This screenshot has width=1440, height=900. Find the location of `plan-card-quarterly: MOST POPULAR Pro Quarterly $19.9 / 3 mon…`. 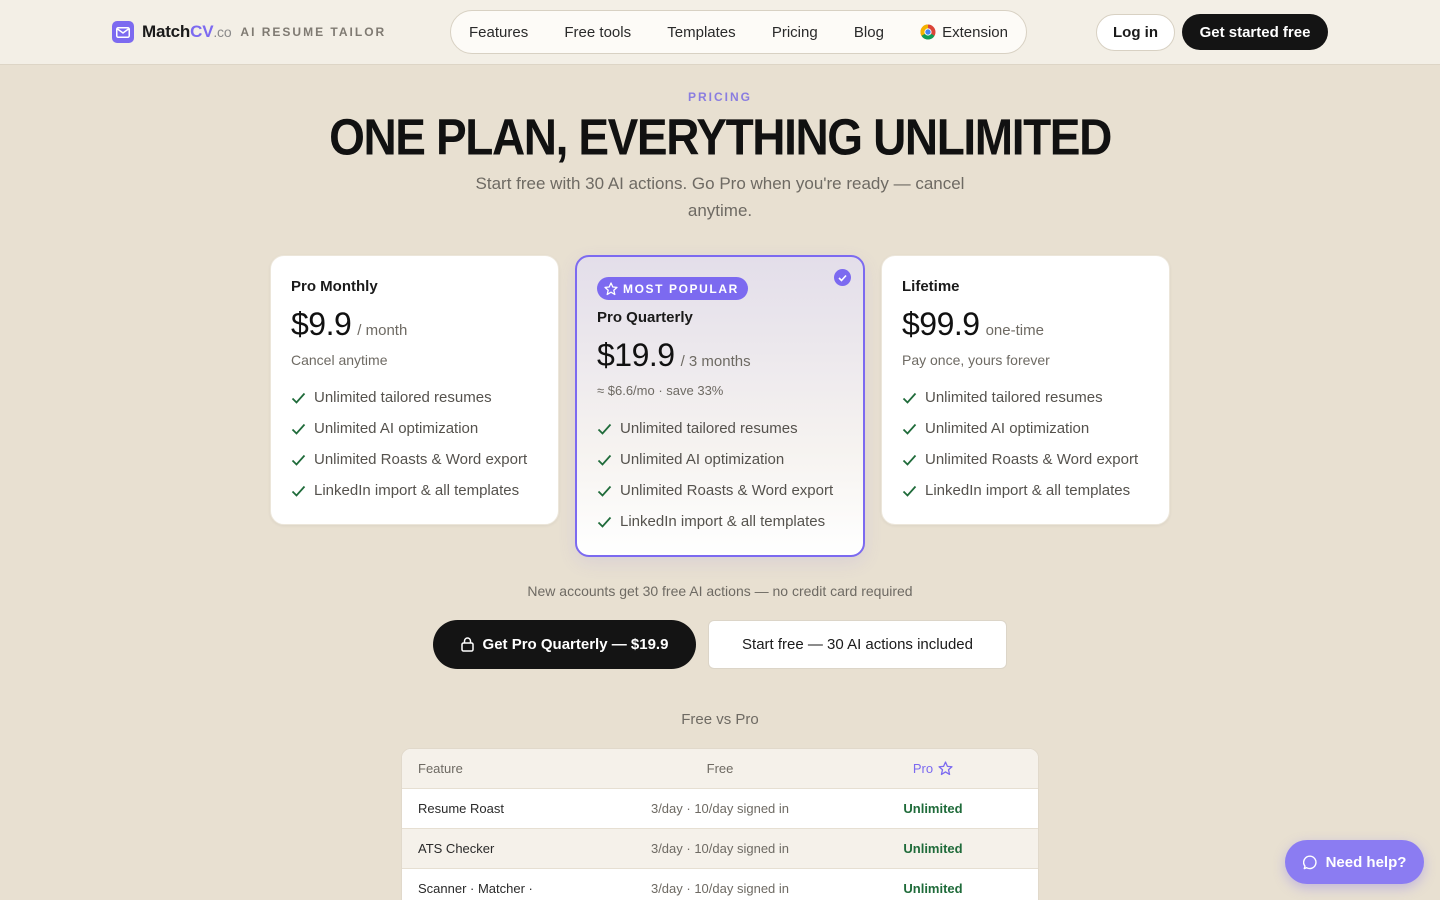

plan-card-quarterly: MOST POPULAR Pro Quarterly $19.9 / 3 mon… is located at coordinates (720, 406).